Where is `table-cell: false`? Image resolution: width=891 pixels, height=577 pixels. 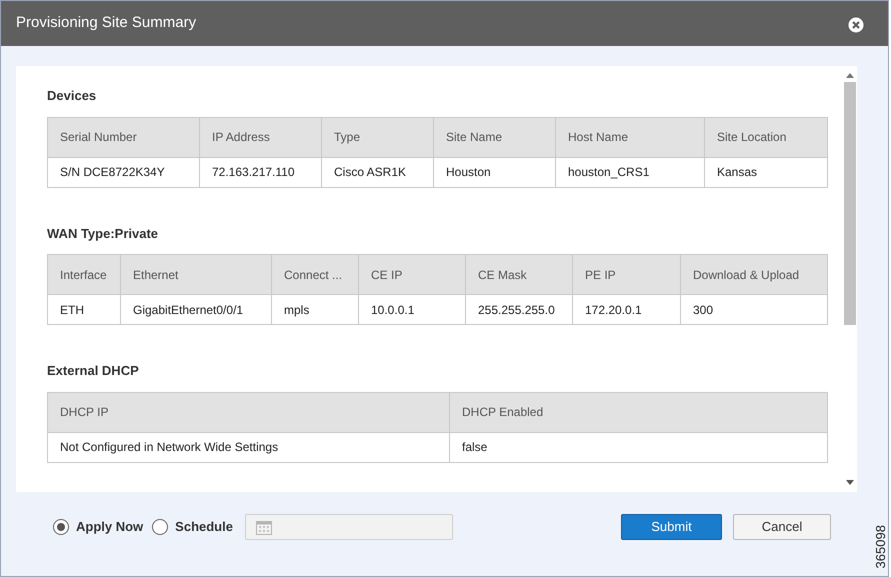
table-cell: false is located at coordinates (639, 447).